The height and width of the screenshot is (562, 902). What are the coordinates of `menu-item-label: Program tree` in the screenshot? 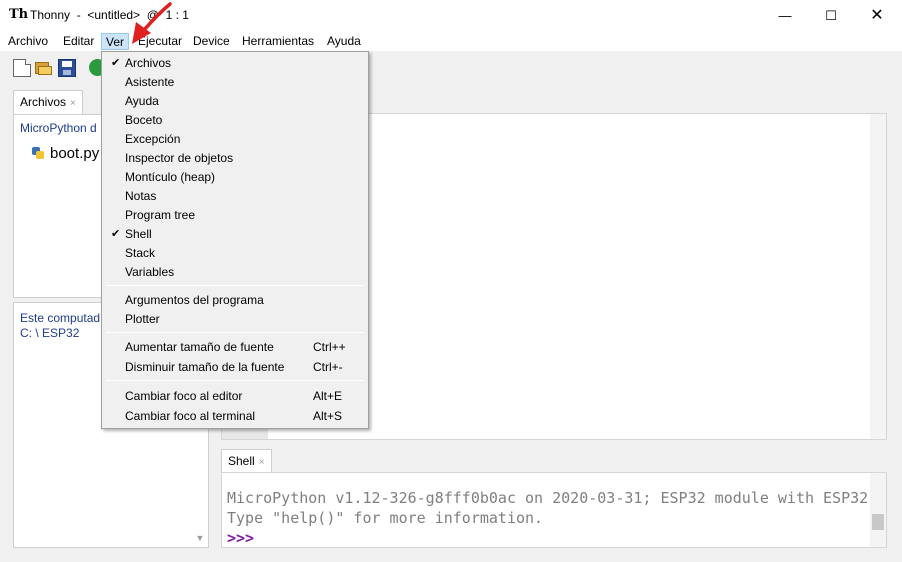 It's located at (160, 215).